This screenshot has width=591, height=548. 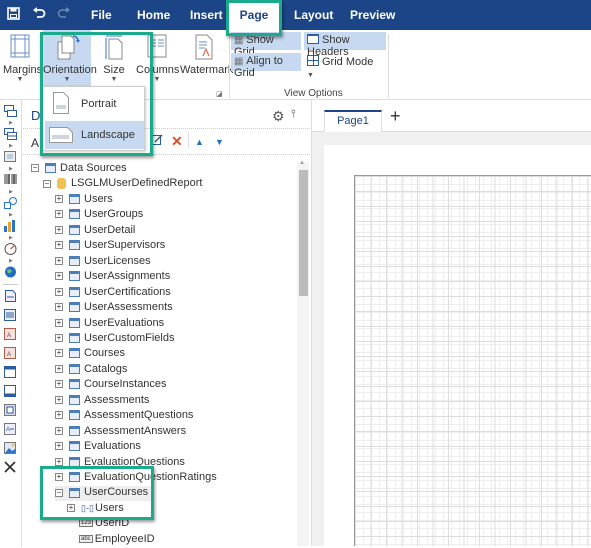 What do you see at coordinates (254, 18) in the screenshot?
I see `highlight-page-tab` at bounding box center [254, 18].